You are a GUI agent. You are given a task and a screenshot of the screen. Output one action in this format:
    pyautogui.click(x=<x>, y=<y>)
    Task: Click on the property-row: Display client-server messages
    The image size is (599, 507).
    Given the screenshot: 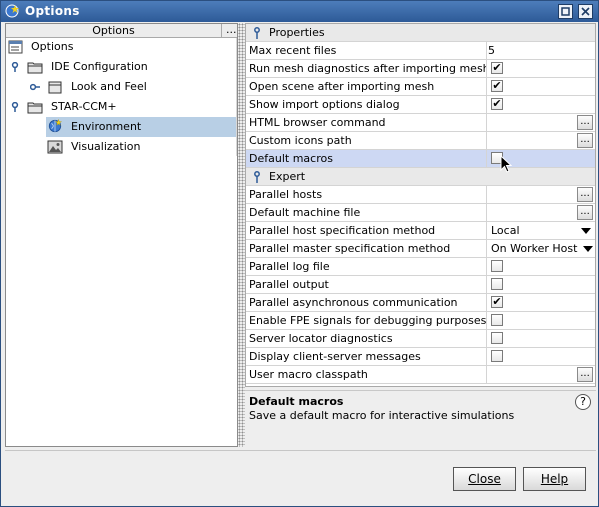 What is the action you would take?
    pyautogui.click(x=420, y=357)
    